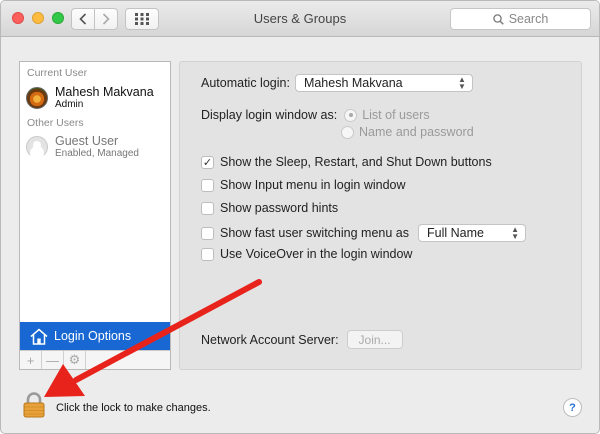  I want to click on lock-icon, so click(34, 405).